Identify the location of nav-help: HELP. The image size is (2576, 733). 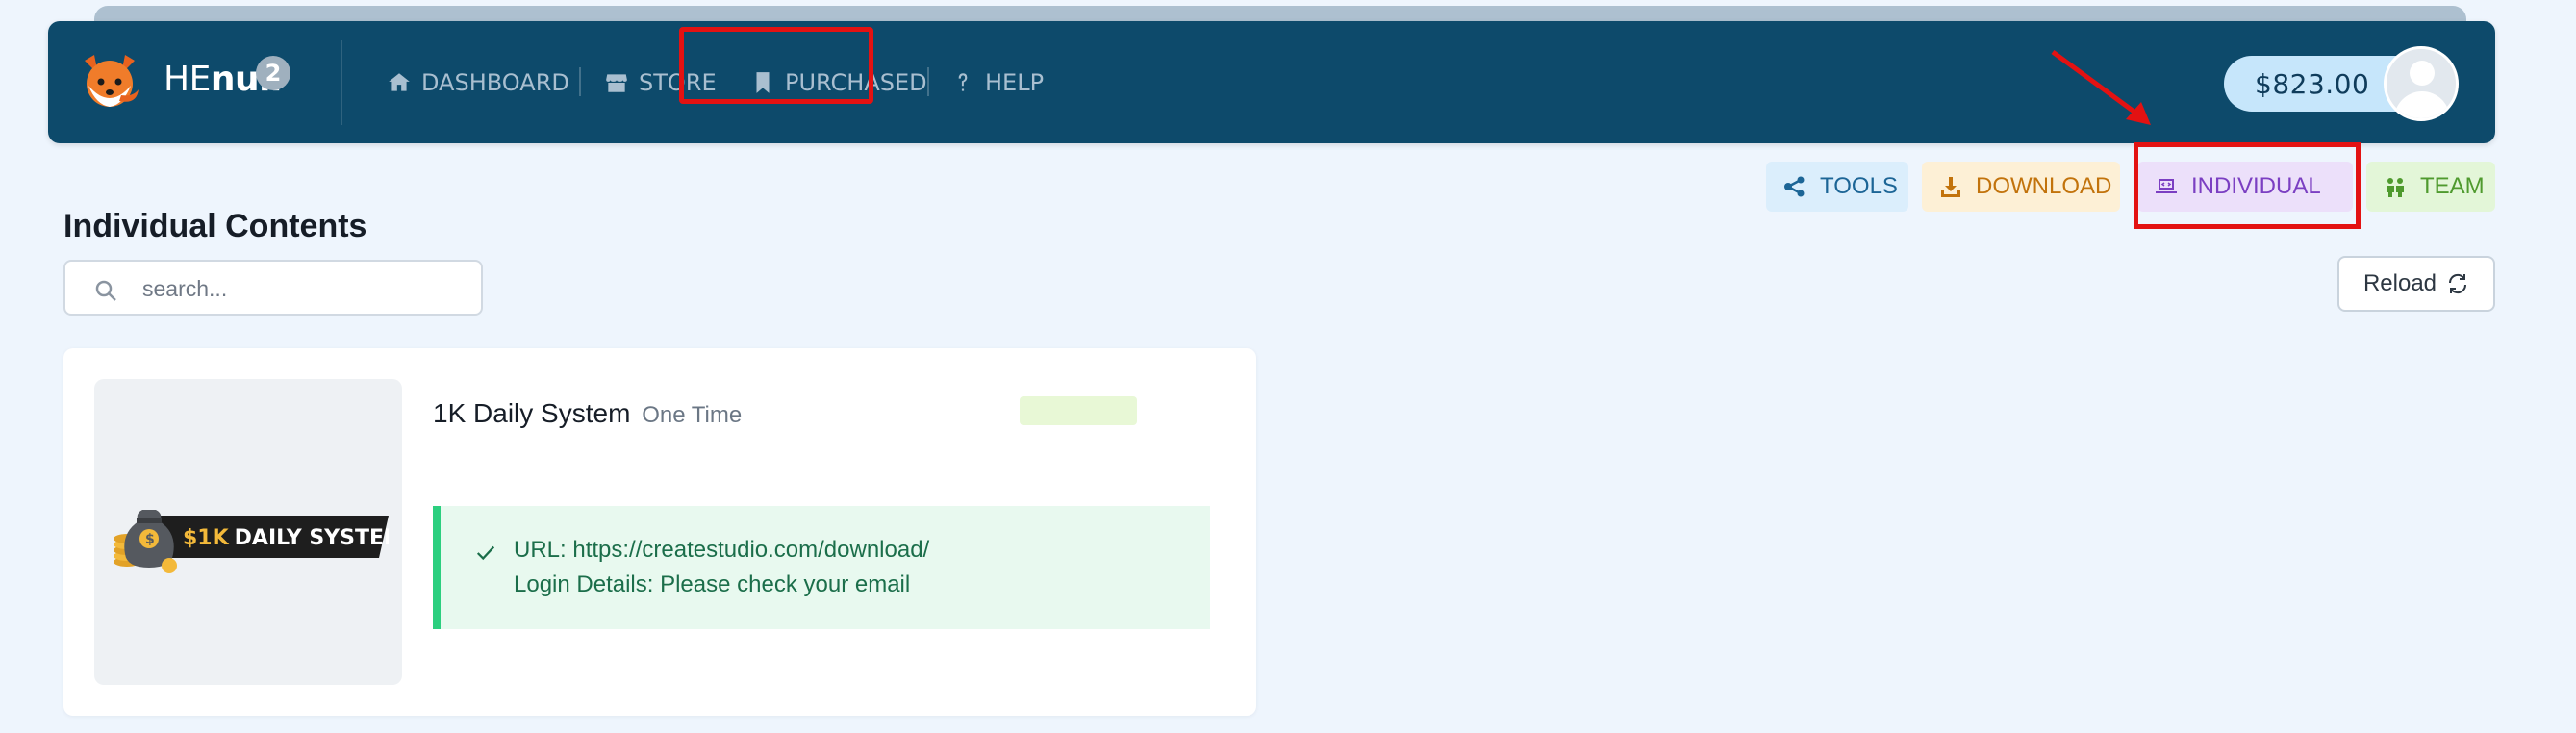
(997, 82).